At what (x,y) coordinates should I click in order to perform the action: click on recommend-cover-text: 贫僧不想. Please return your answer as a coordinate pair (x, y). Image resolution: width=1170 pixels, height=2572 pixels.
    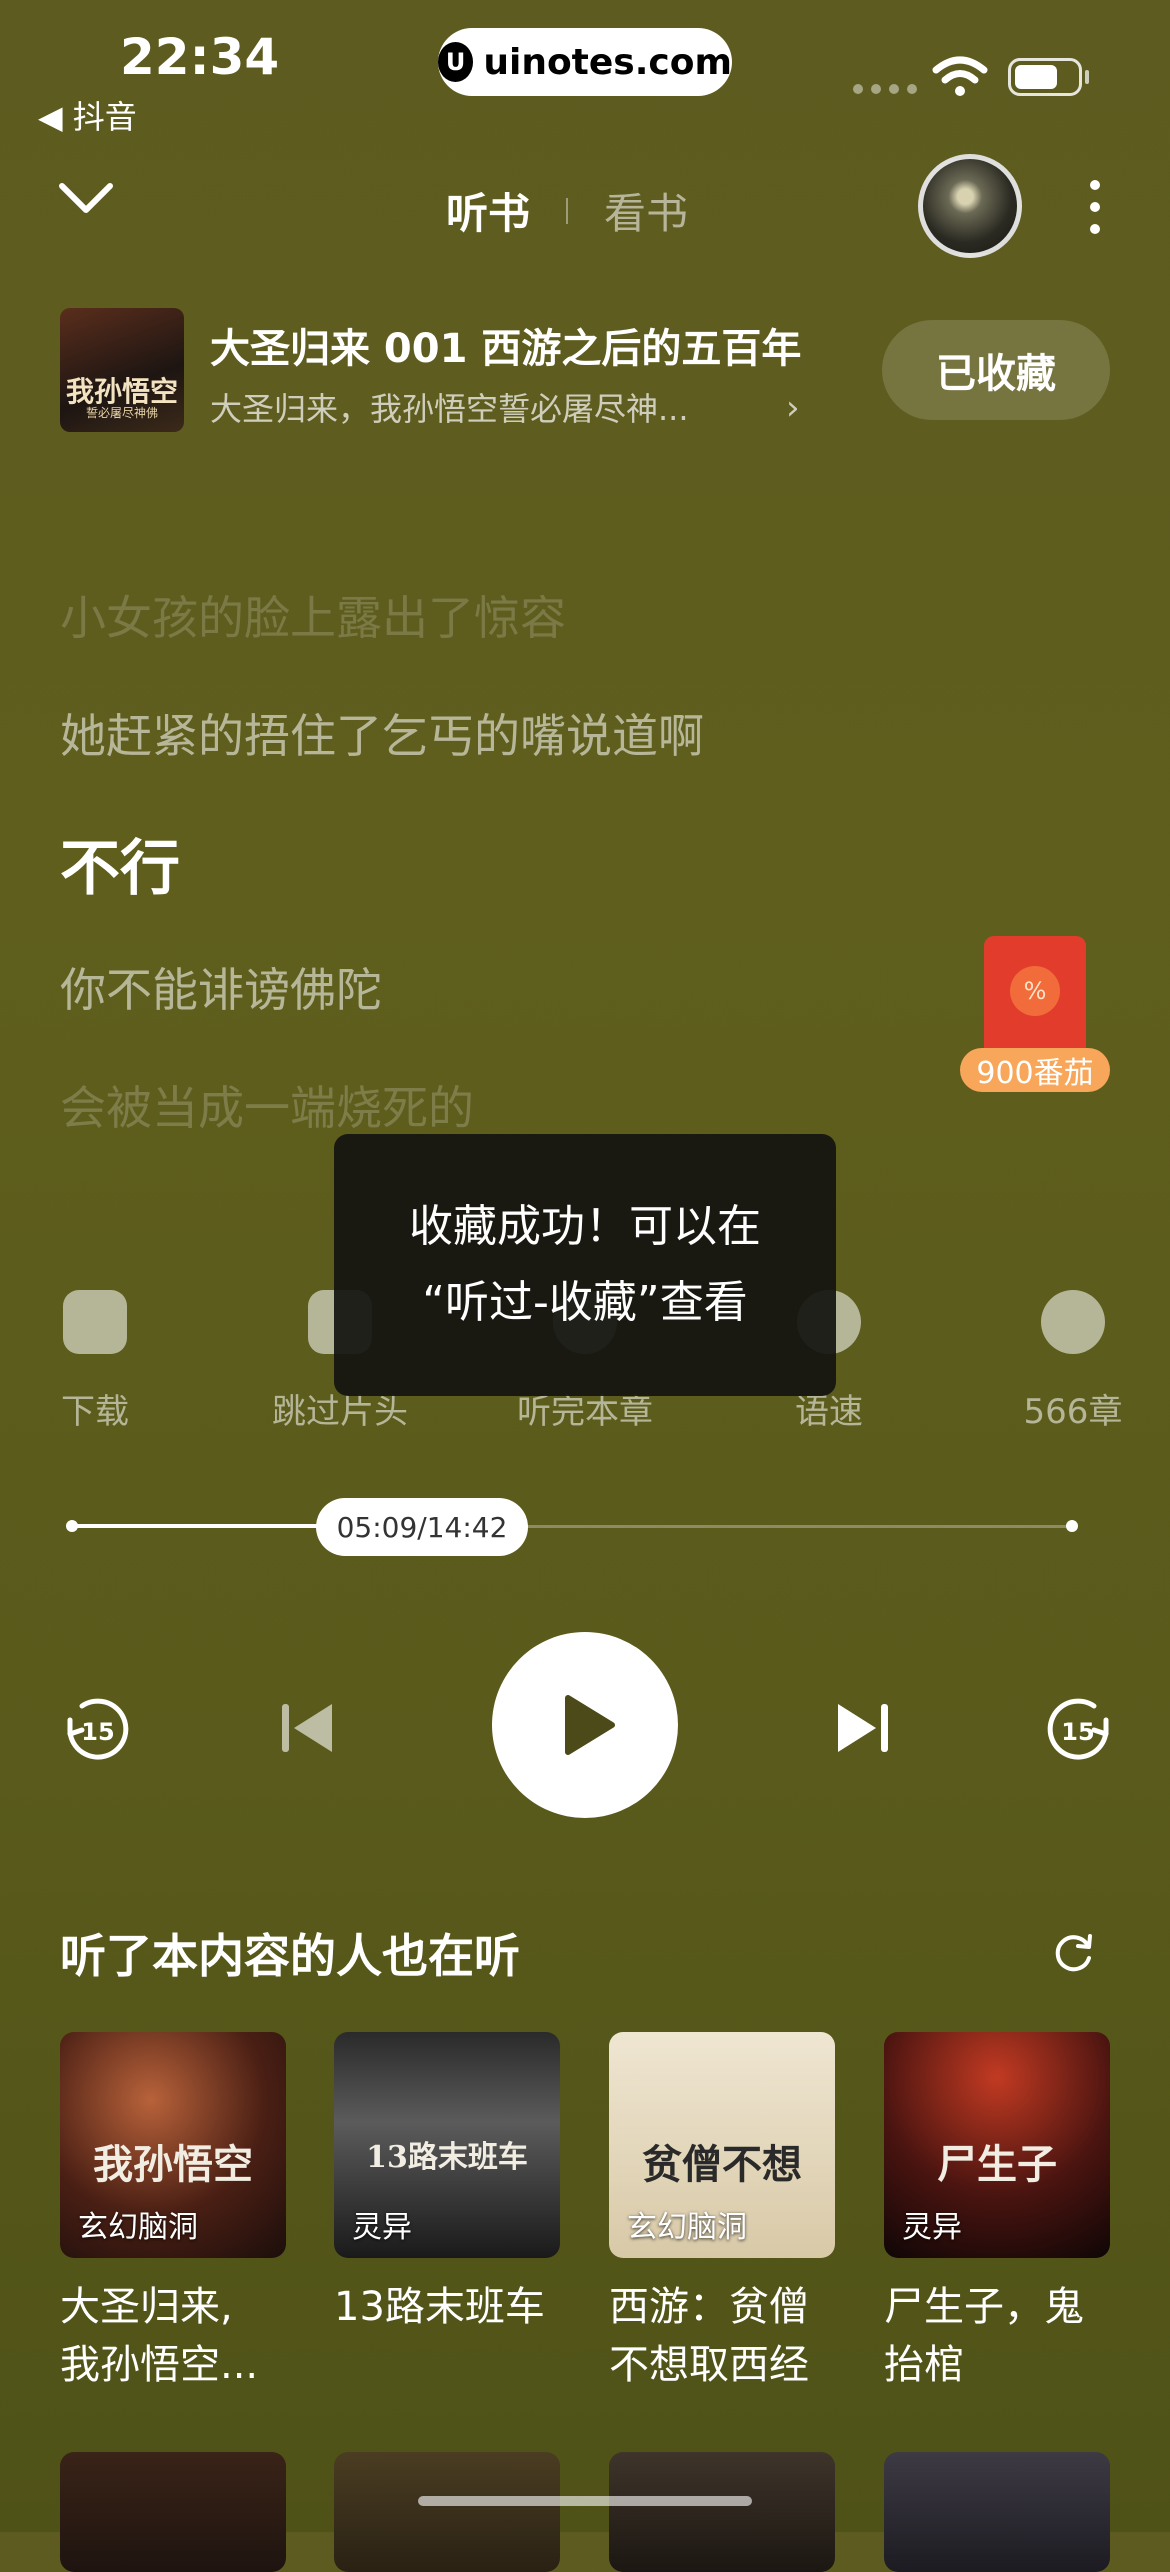
    Looking at the image, I should click on (722, 2164).